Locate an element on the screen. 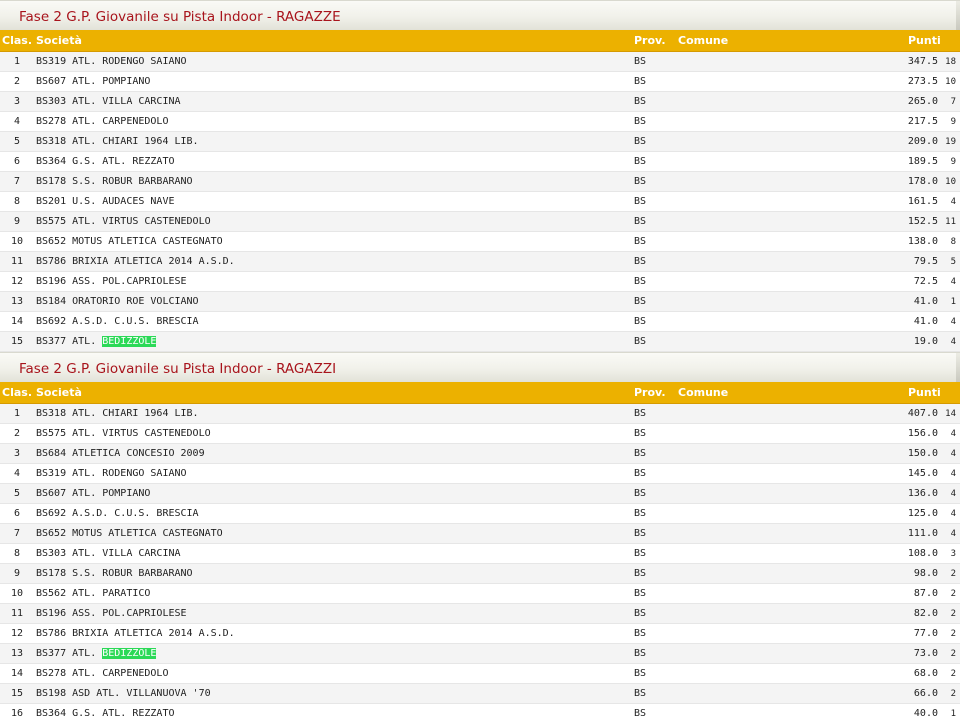  society-name: ATL. is located at coordinates (84, 653).